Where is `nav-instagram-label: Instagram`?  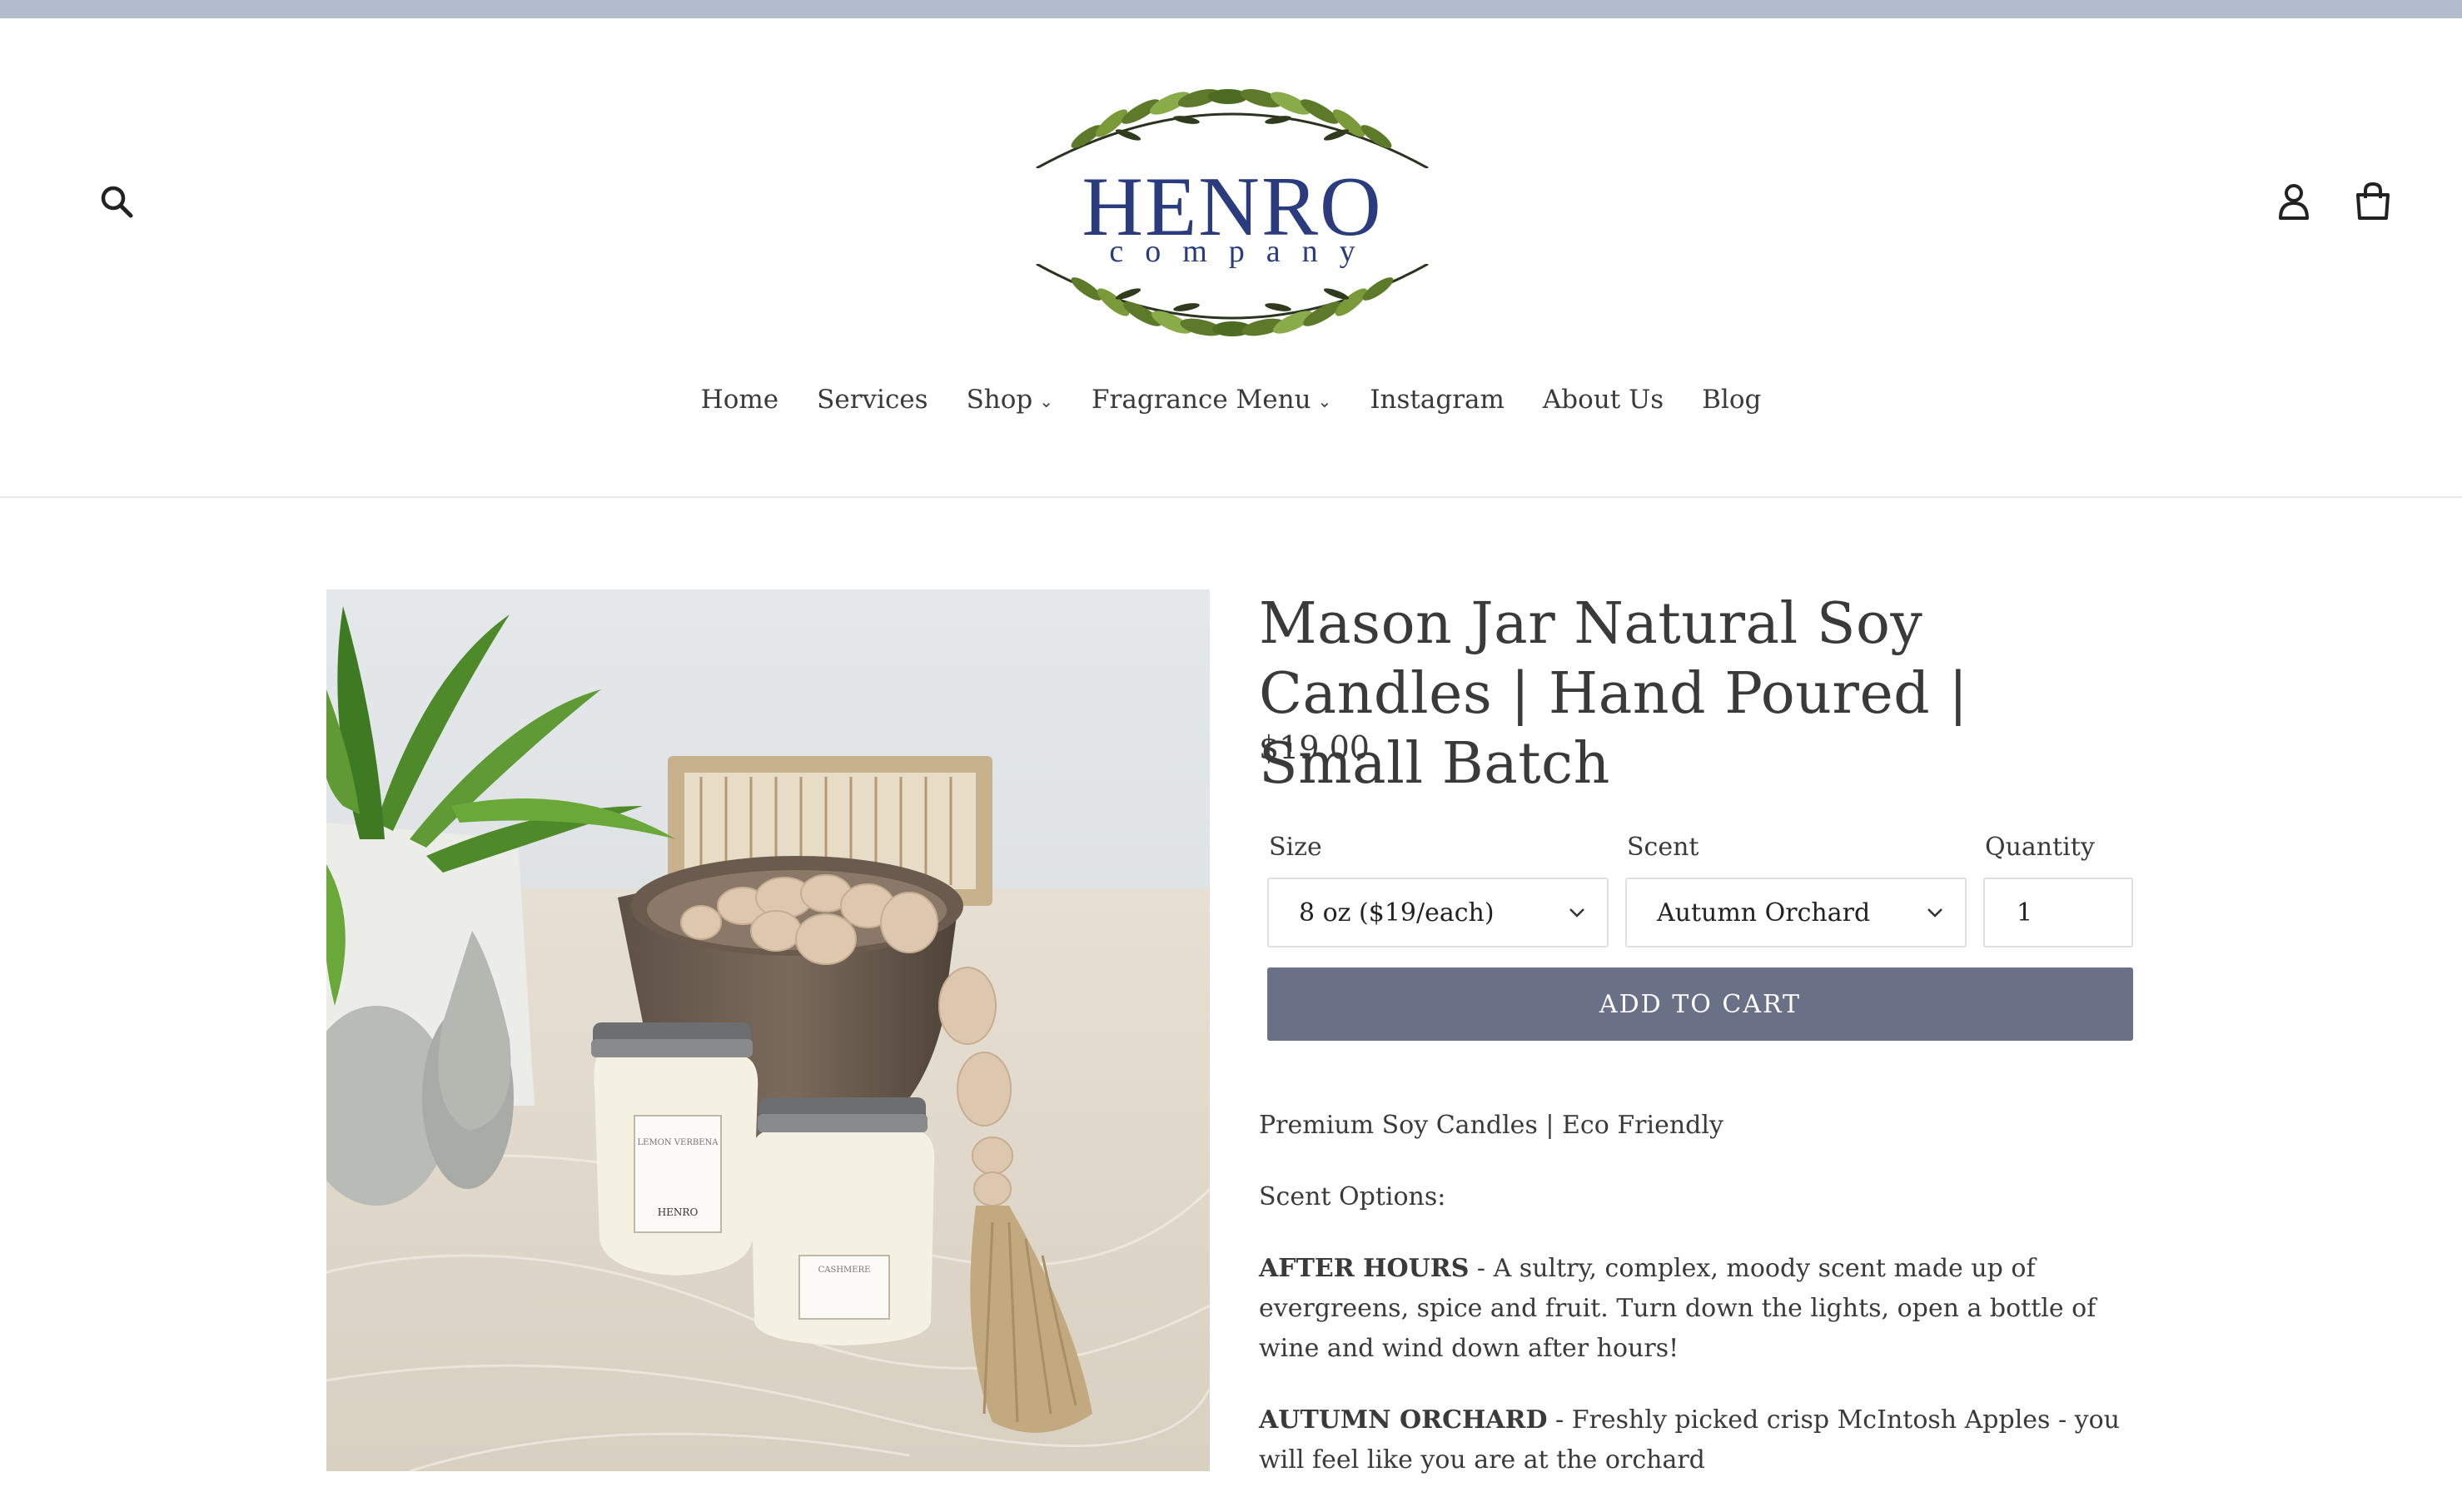
nav-instagram-label: Instagram is located at coordinates (1437, 400).